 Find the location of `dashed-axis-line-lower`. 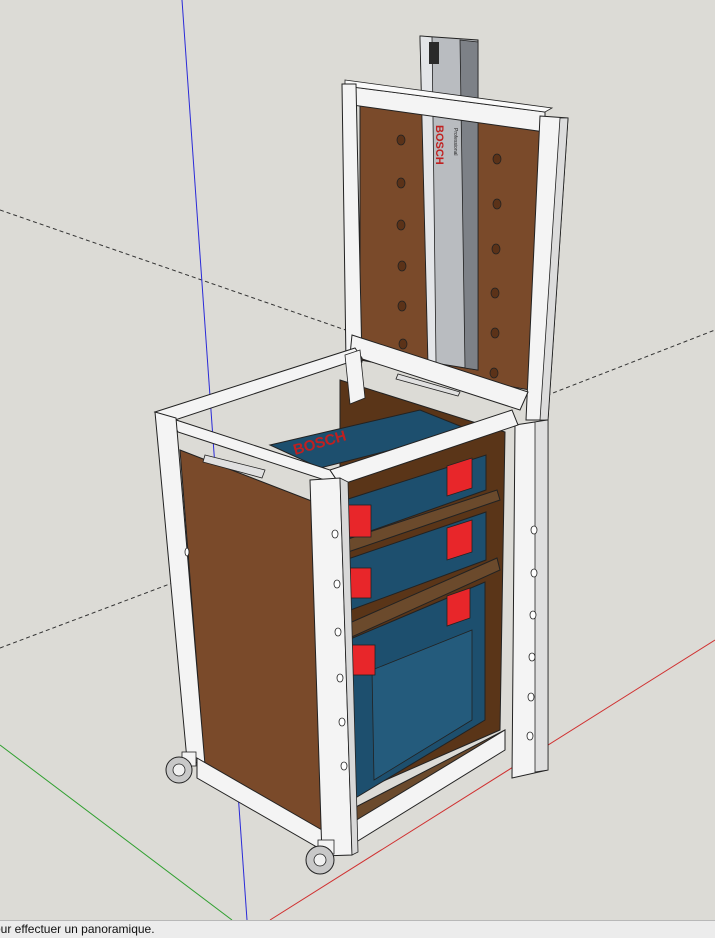

dashed-axis-line-lower is located at coordinates (88, 615).